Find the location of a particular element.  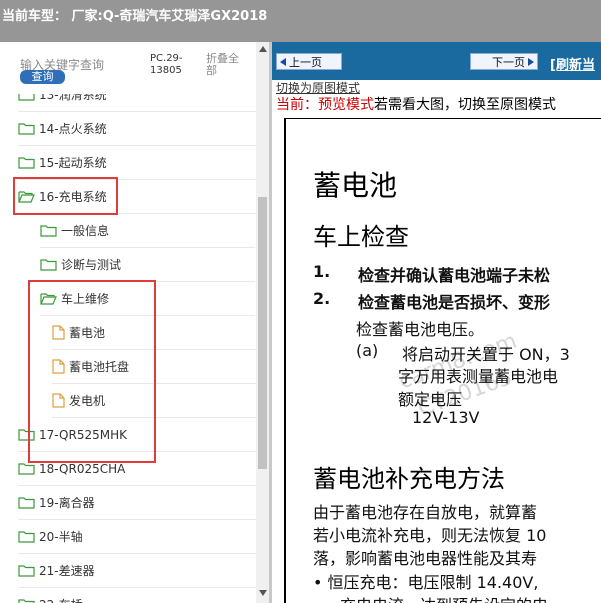

tree-node: 诊断与测试 is located at coordinates (147, 265).